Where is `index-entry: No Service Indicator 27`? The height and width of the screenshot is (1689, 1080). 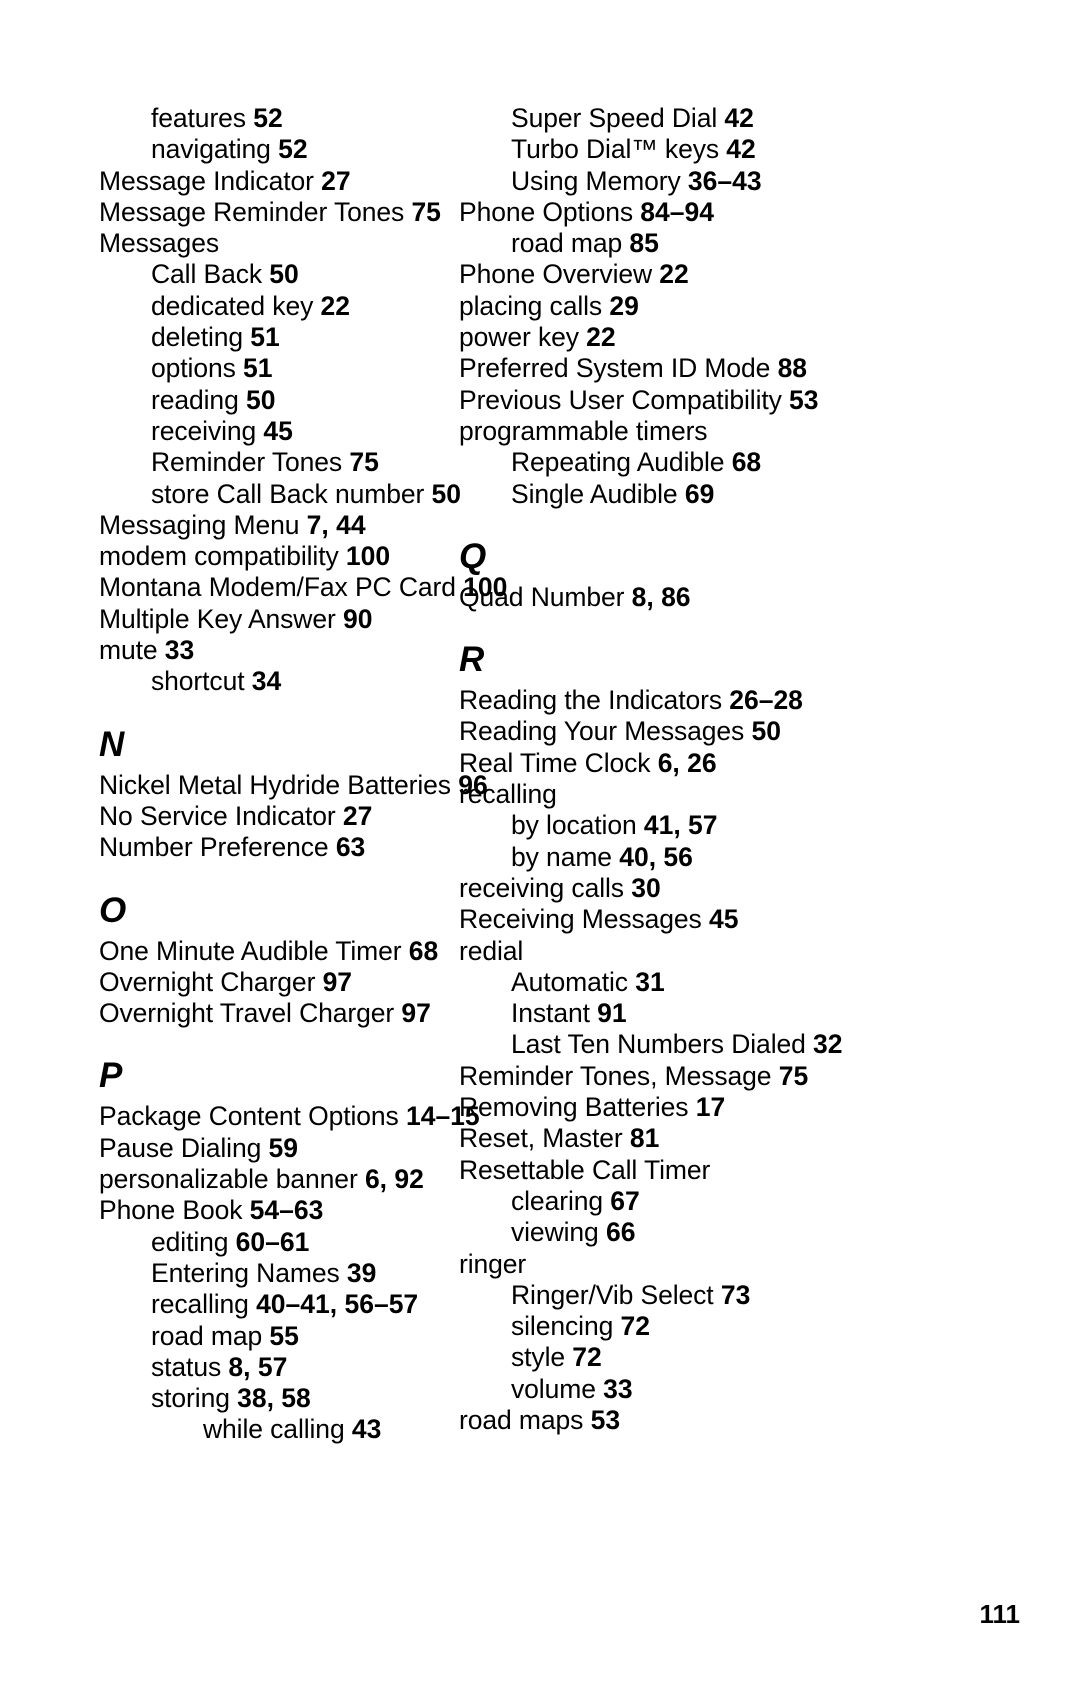 index-entry: No Service Indicator 27 is located at coordinates (274, 816).